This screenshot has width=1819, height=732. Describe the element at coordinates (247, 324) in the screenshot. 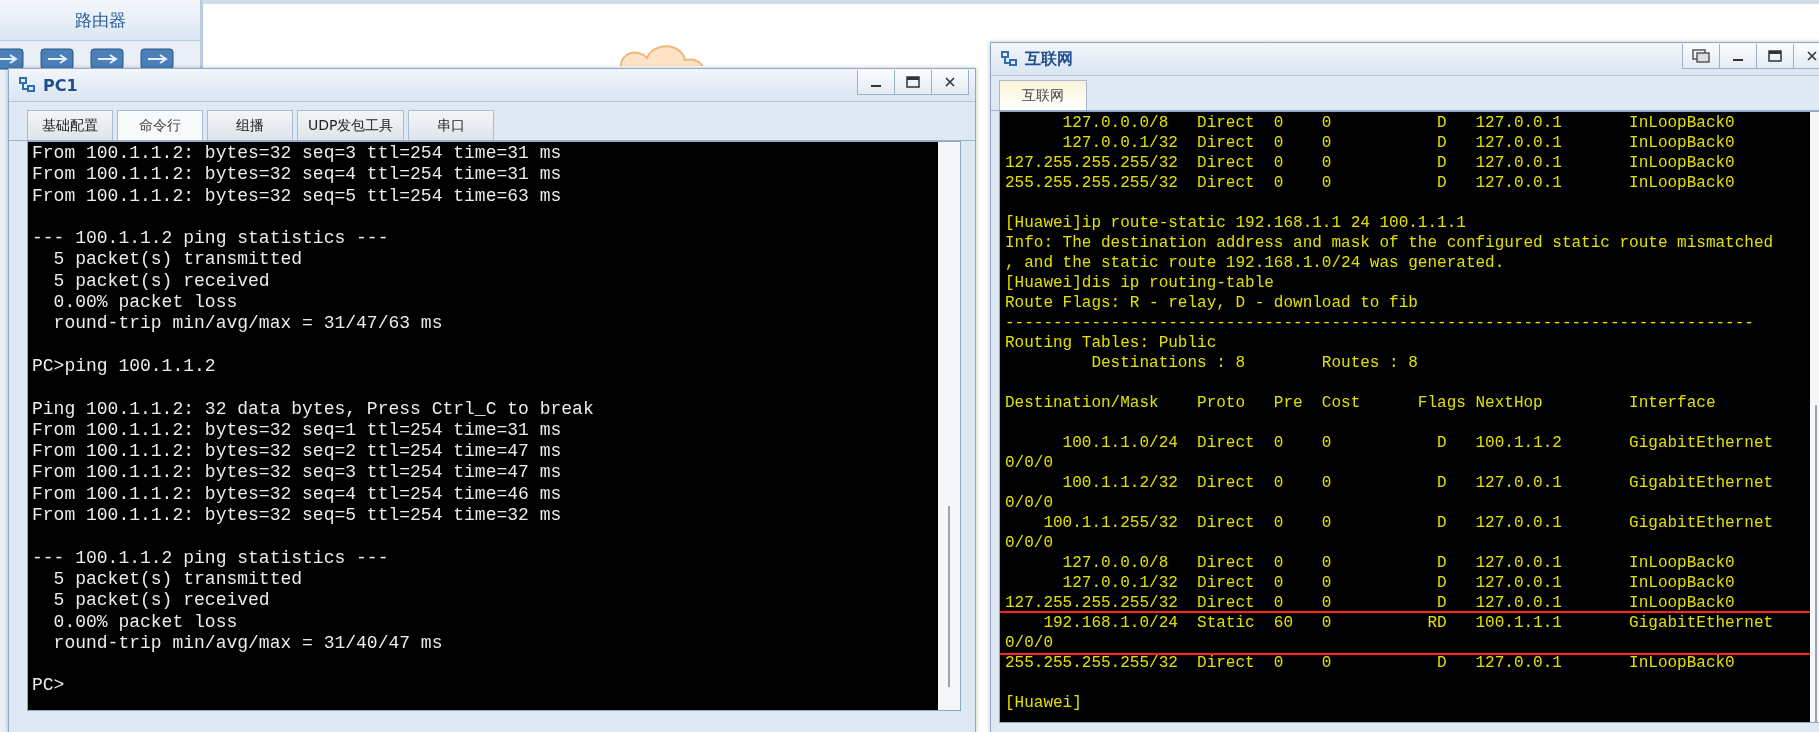

I see `terminal-line: round-trip min/avg/max = 31/47/63 ms` at that location.